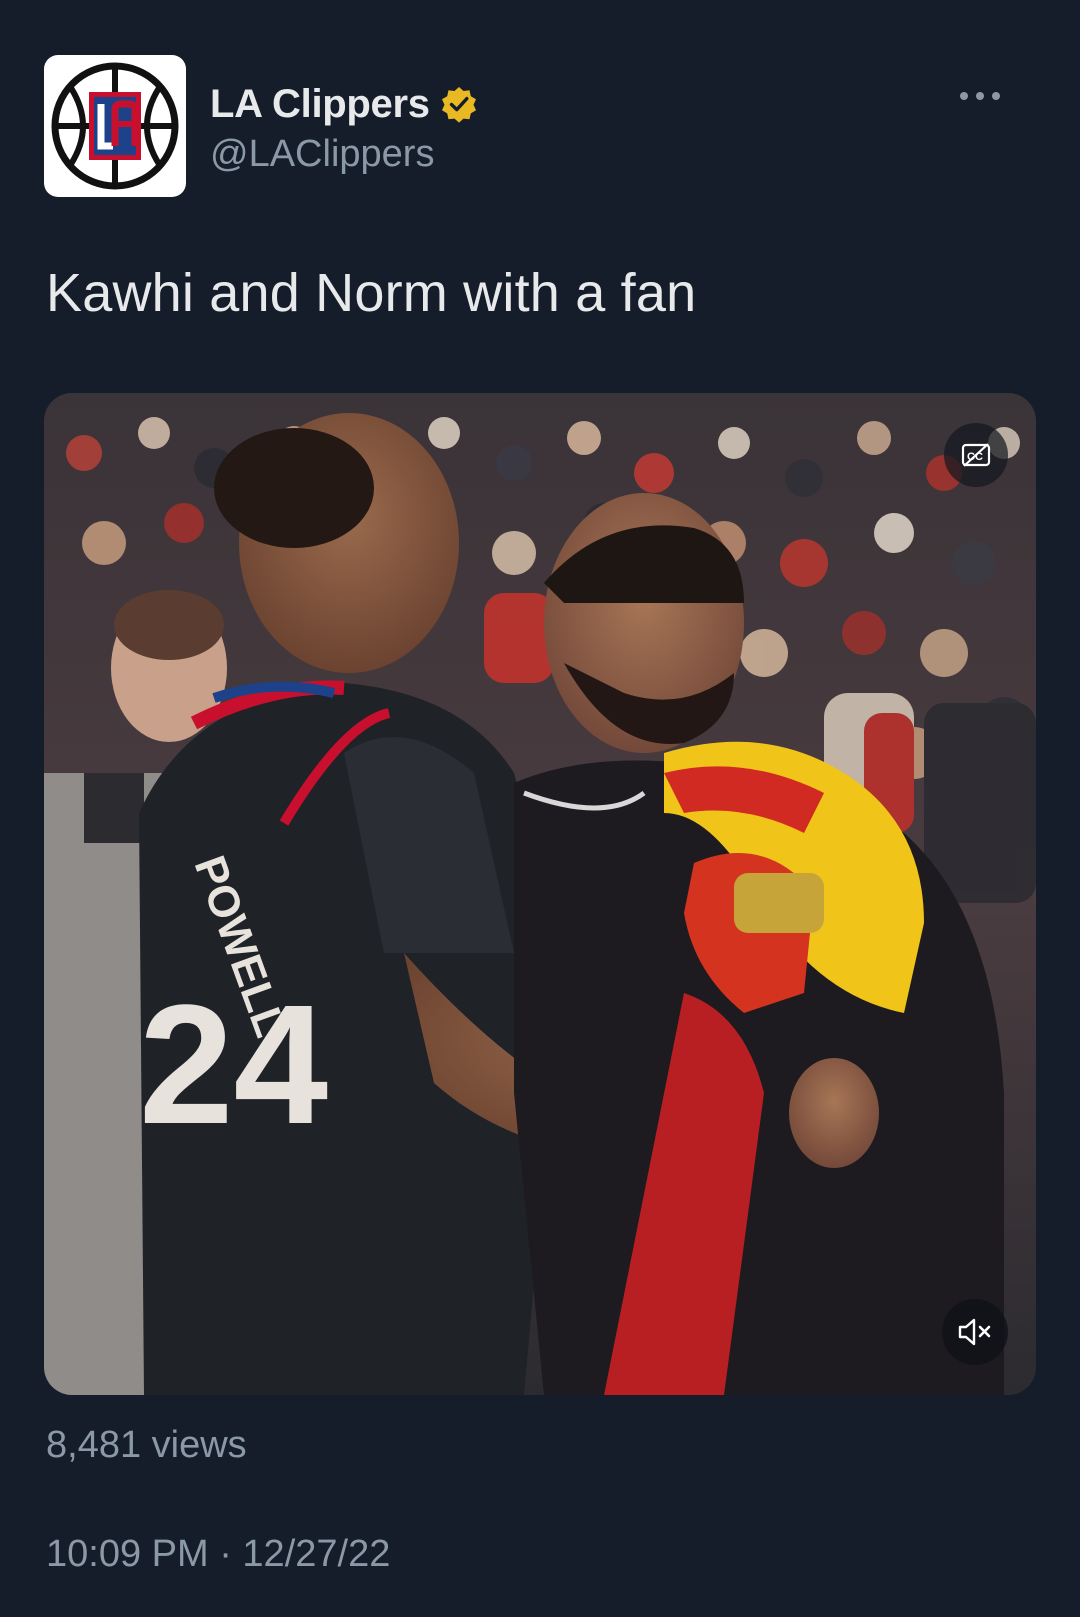  What do you see at coordinates (540, 126) in the screenshot?
I see `tweet-header: LA Clippers @LAClippers` at bounding box center [540, 126].